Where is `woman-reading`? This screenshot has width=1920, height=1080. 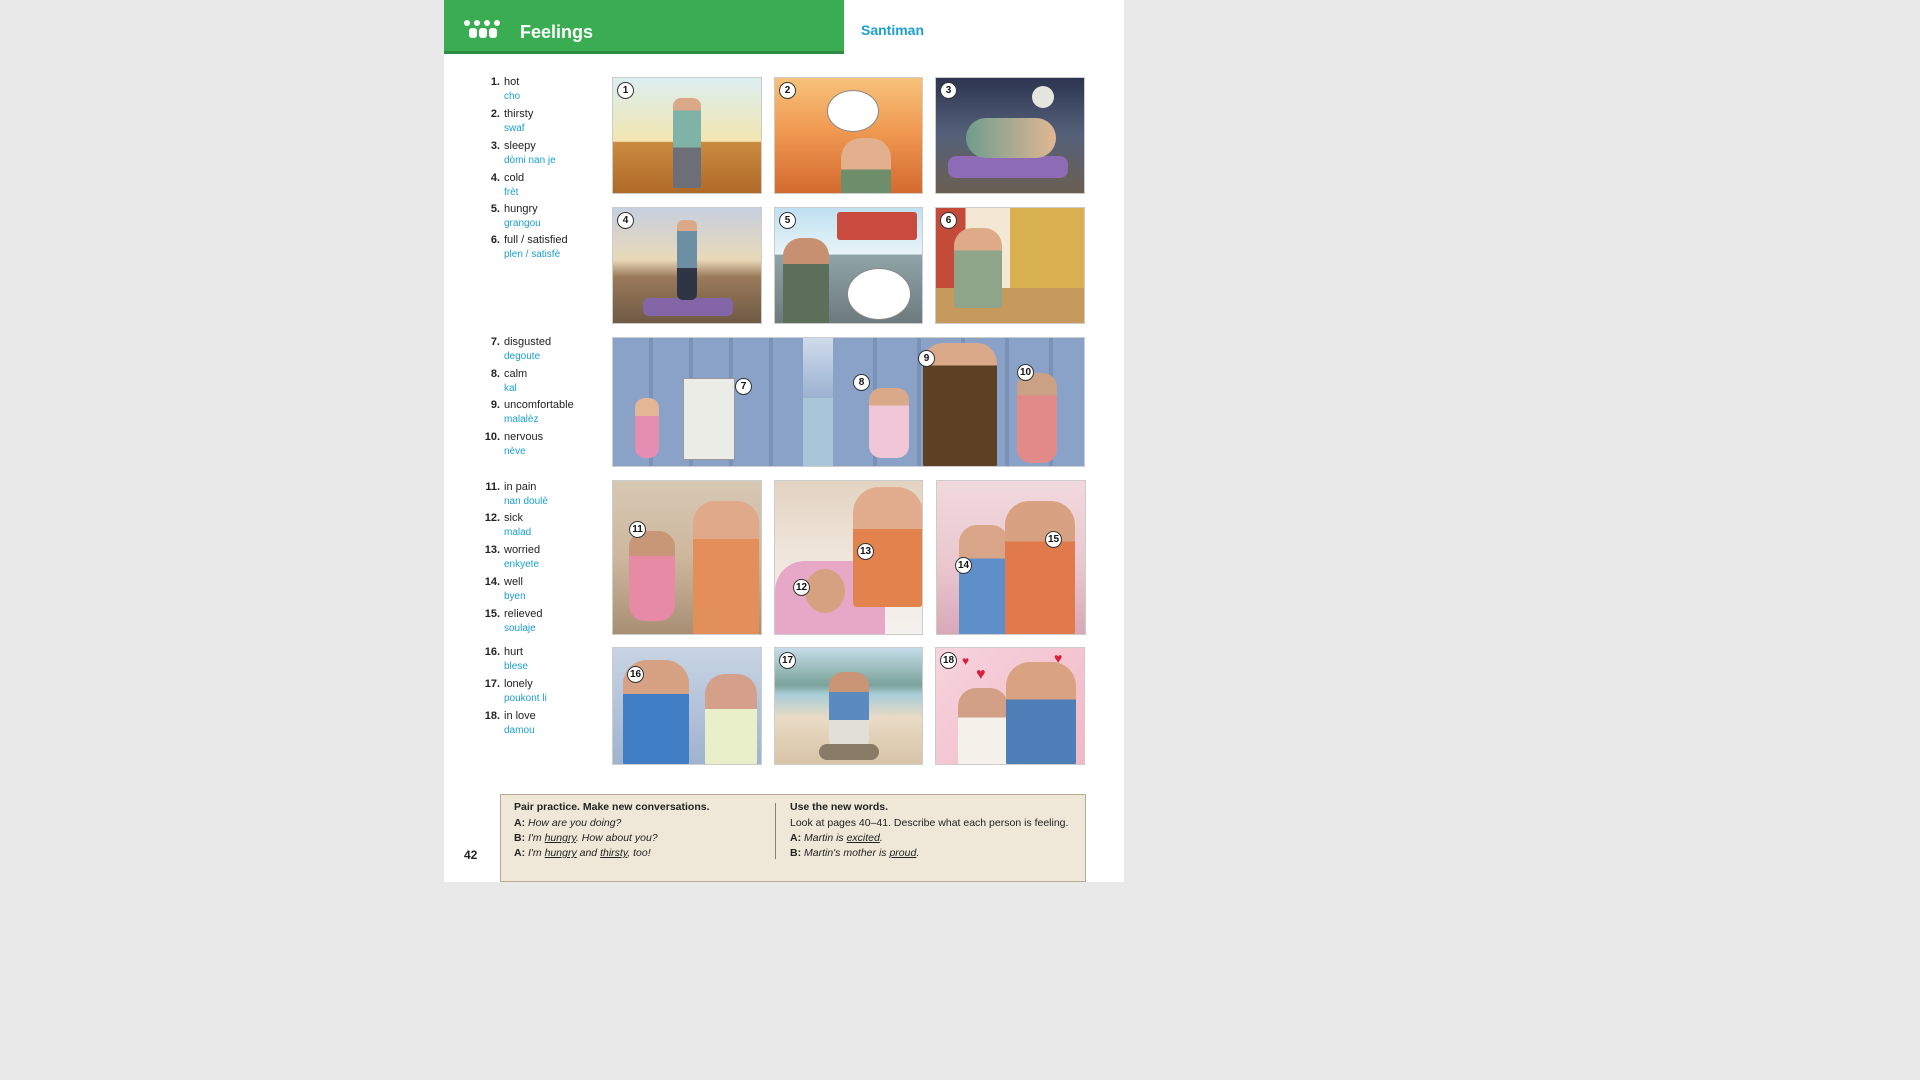
woman-reading is located at coordinates (889, 423).